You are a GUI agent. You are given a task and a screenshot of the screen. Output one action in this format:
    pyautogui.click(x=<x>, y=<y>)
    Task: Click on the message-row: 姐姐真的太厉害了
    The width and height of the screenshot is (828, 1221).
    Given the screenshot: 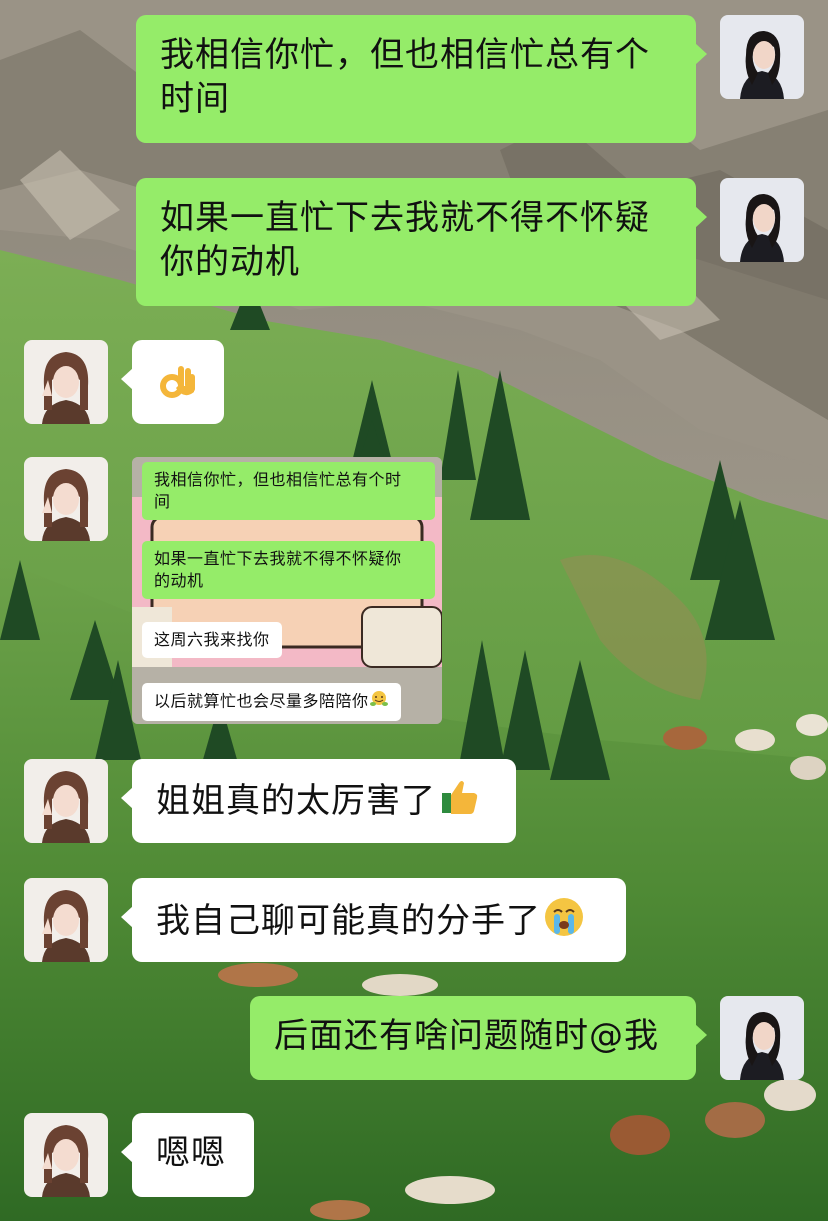 What is the action you would take?
    pyautogui.click(x=414, y=801)
    